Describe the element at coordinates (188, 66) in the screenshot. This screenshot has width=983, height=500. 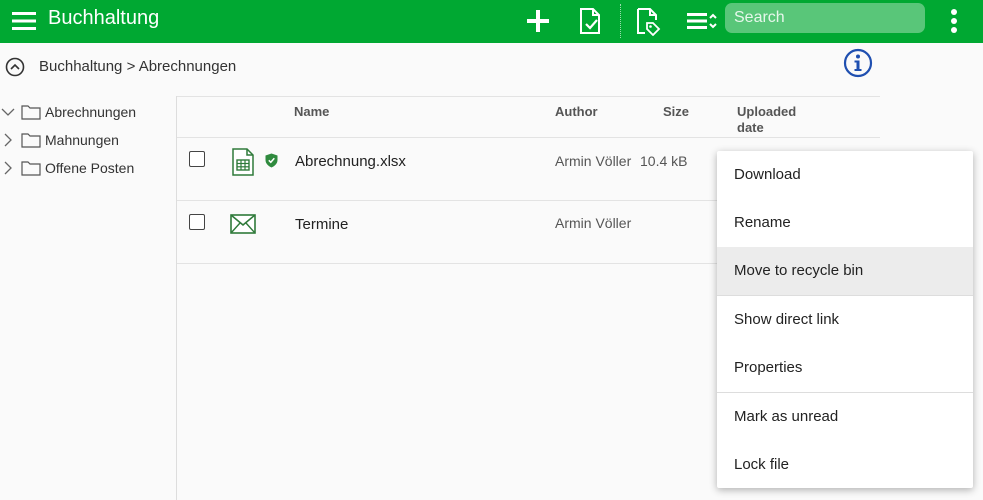
I see `breadcrumb-current: Abrechnungen` at that location.